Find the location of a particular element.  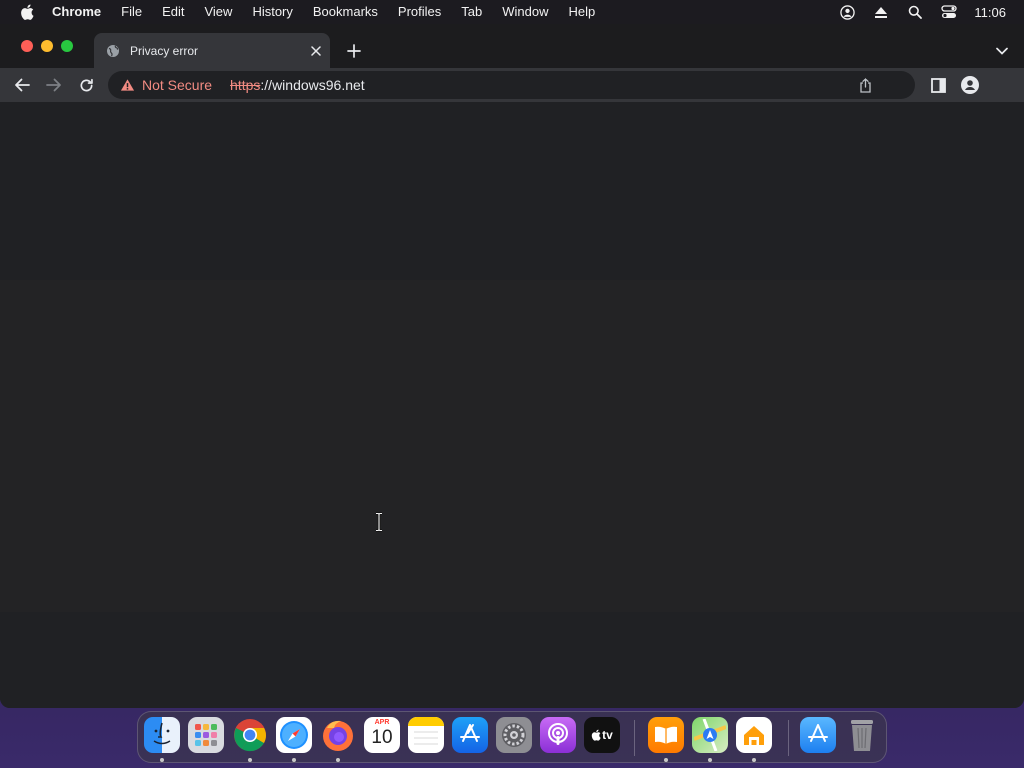

menu-window: Window is located at coordinates (525, 12).